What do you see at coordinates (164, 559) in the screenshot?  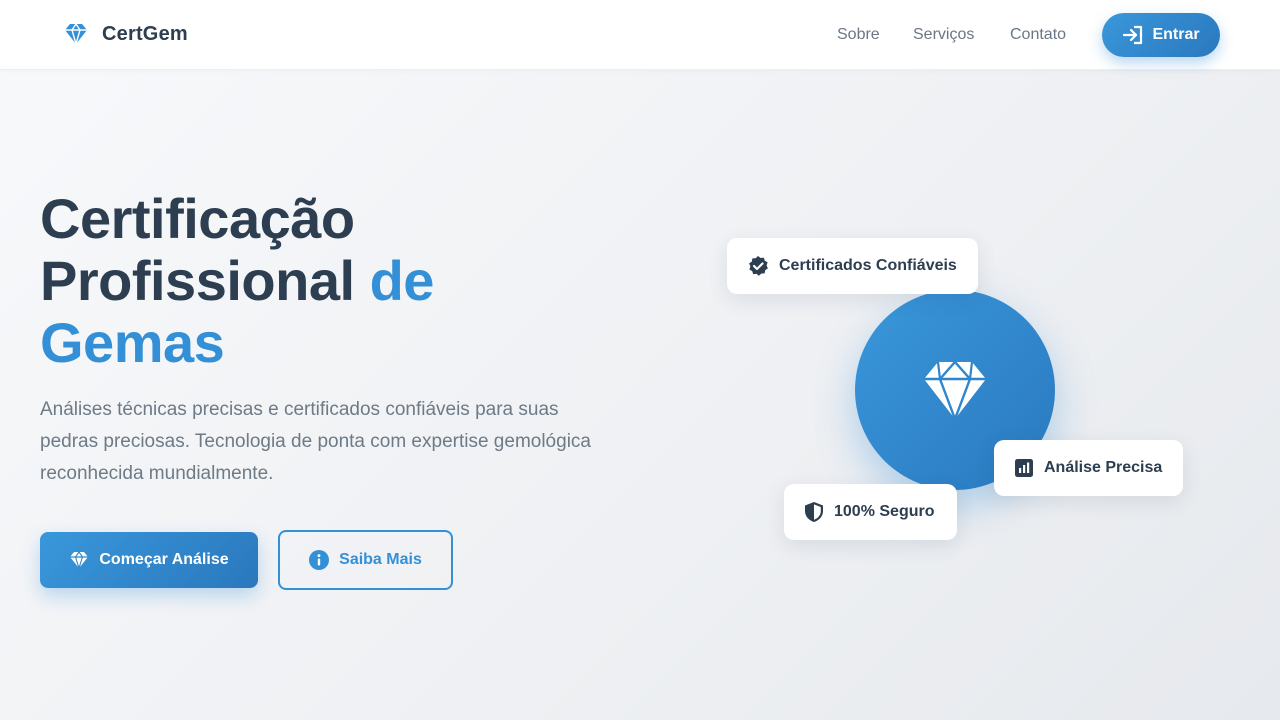 I see `start-analysis-label: Começar Análise` at bounding box center [164, 559].